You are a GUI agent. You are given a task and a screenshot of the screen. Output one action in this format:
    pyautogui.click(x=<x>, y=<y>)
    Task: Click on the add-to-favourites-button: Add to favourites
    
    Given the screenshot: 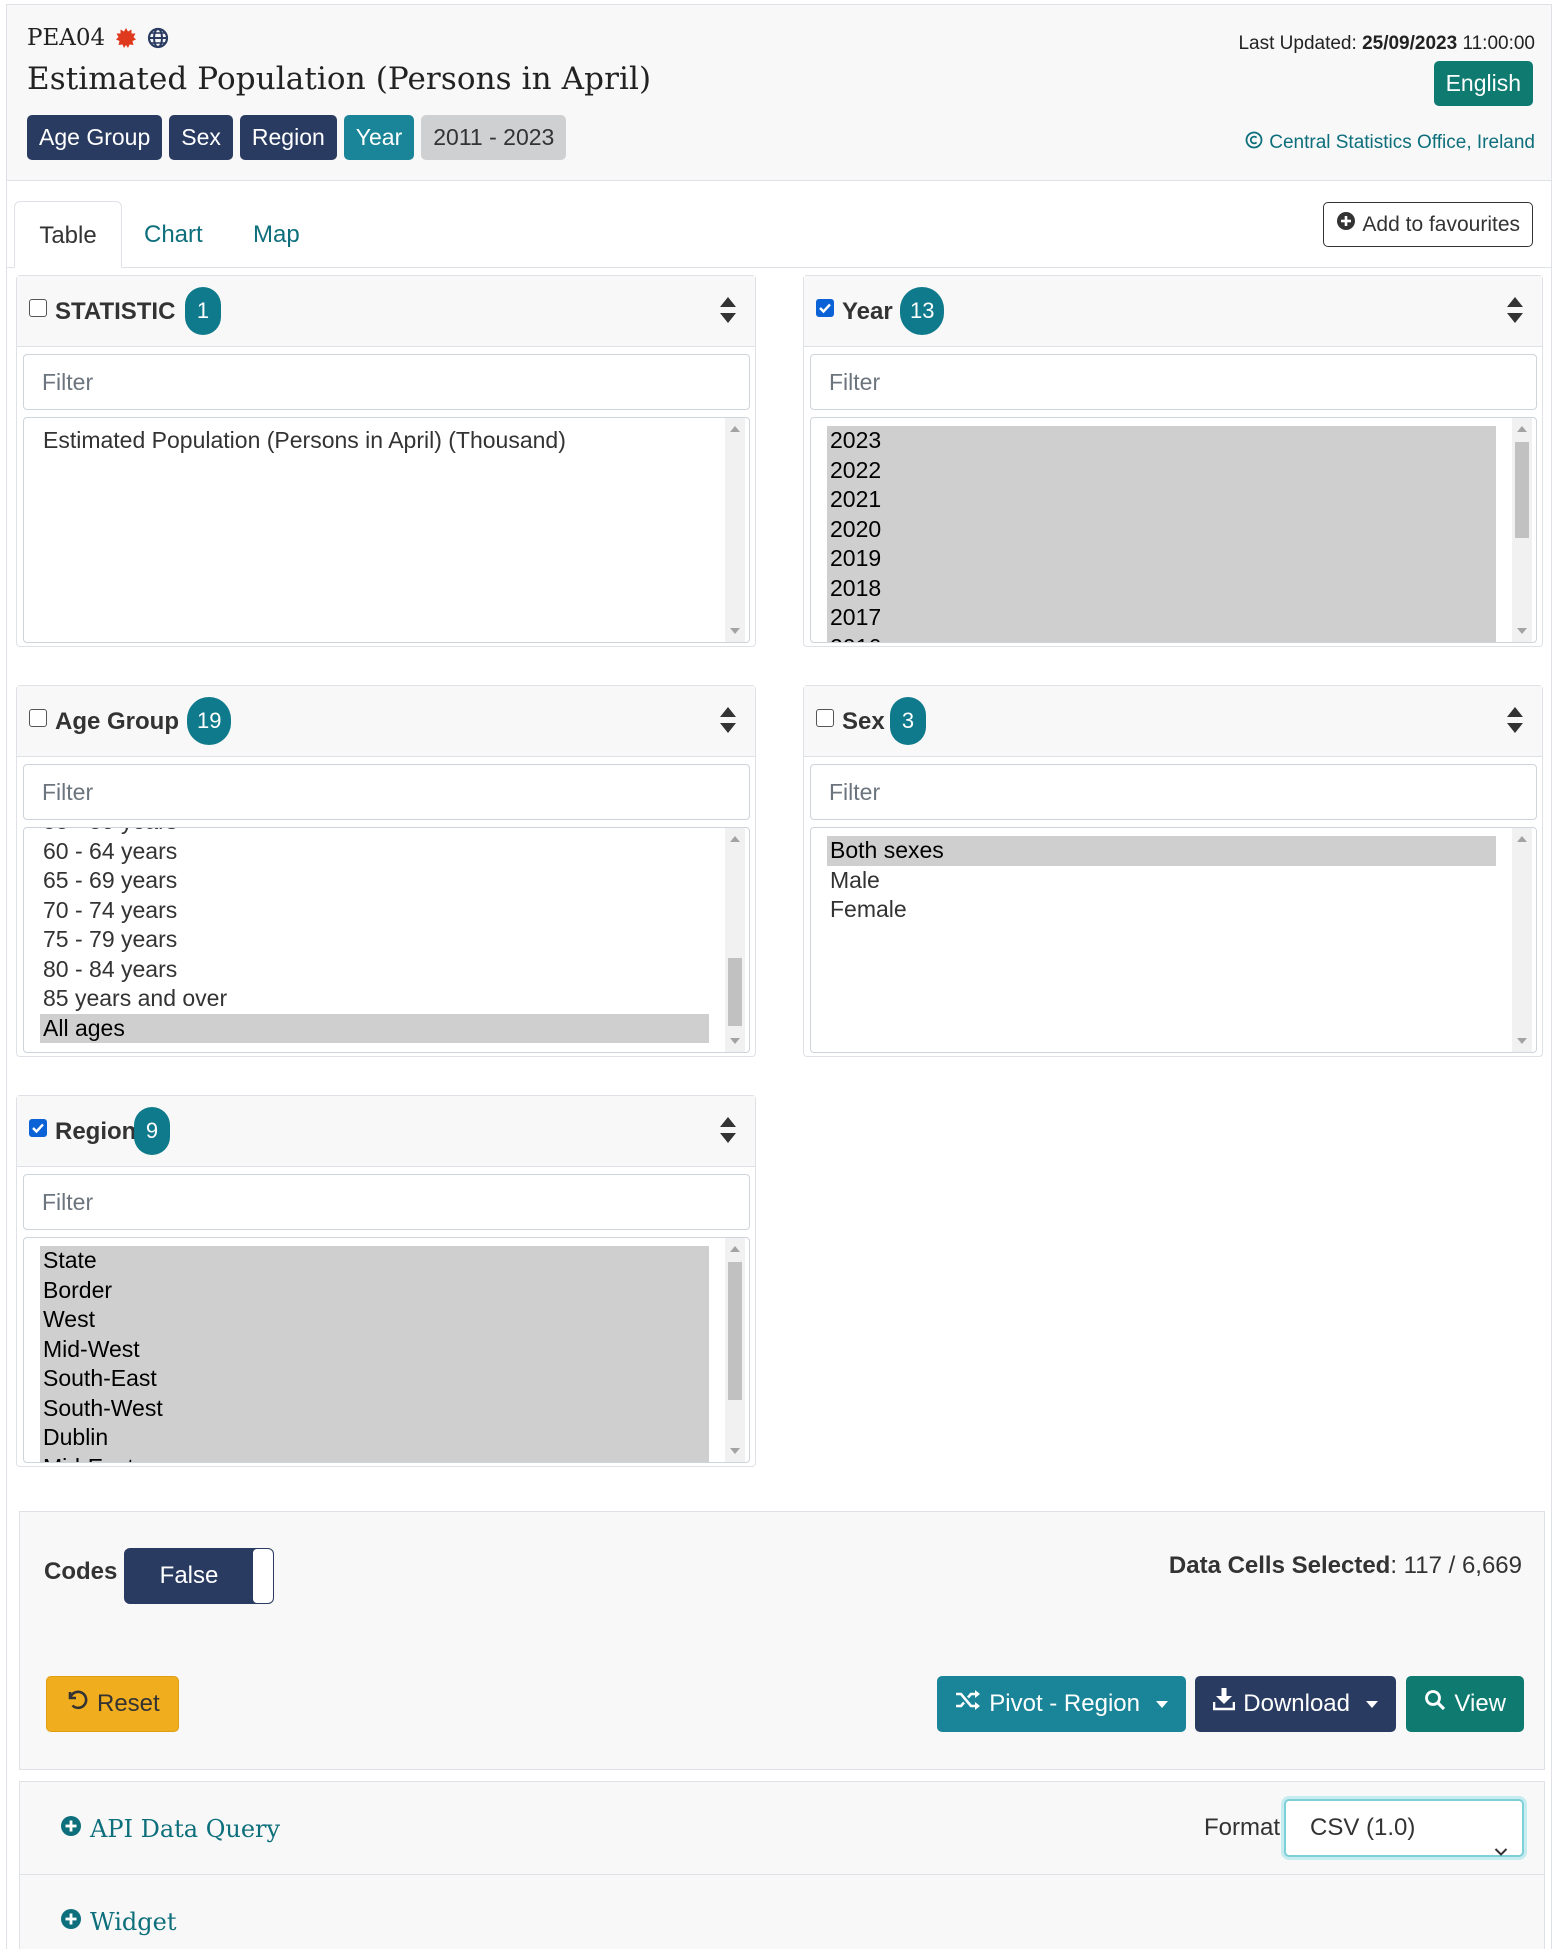 What is the action you would take?
    pyautogui.click(x=1428, y=224)
    